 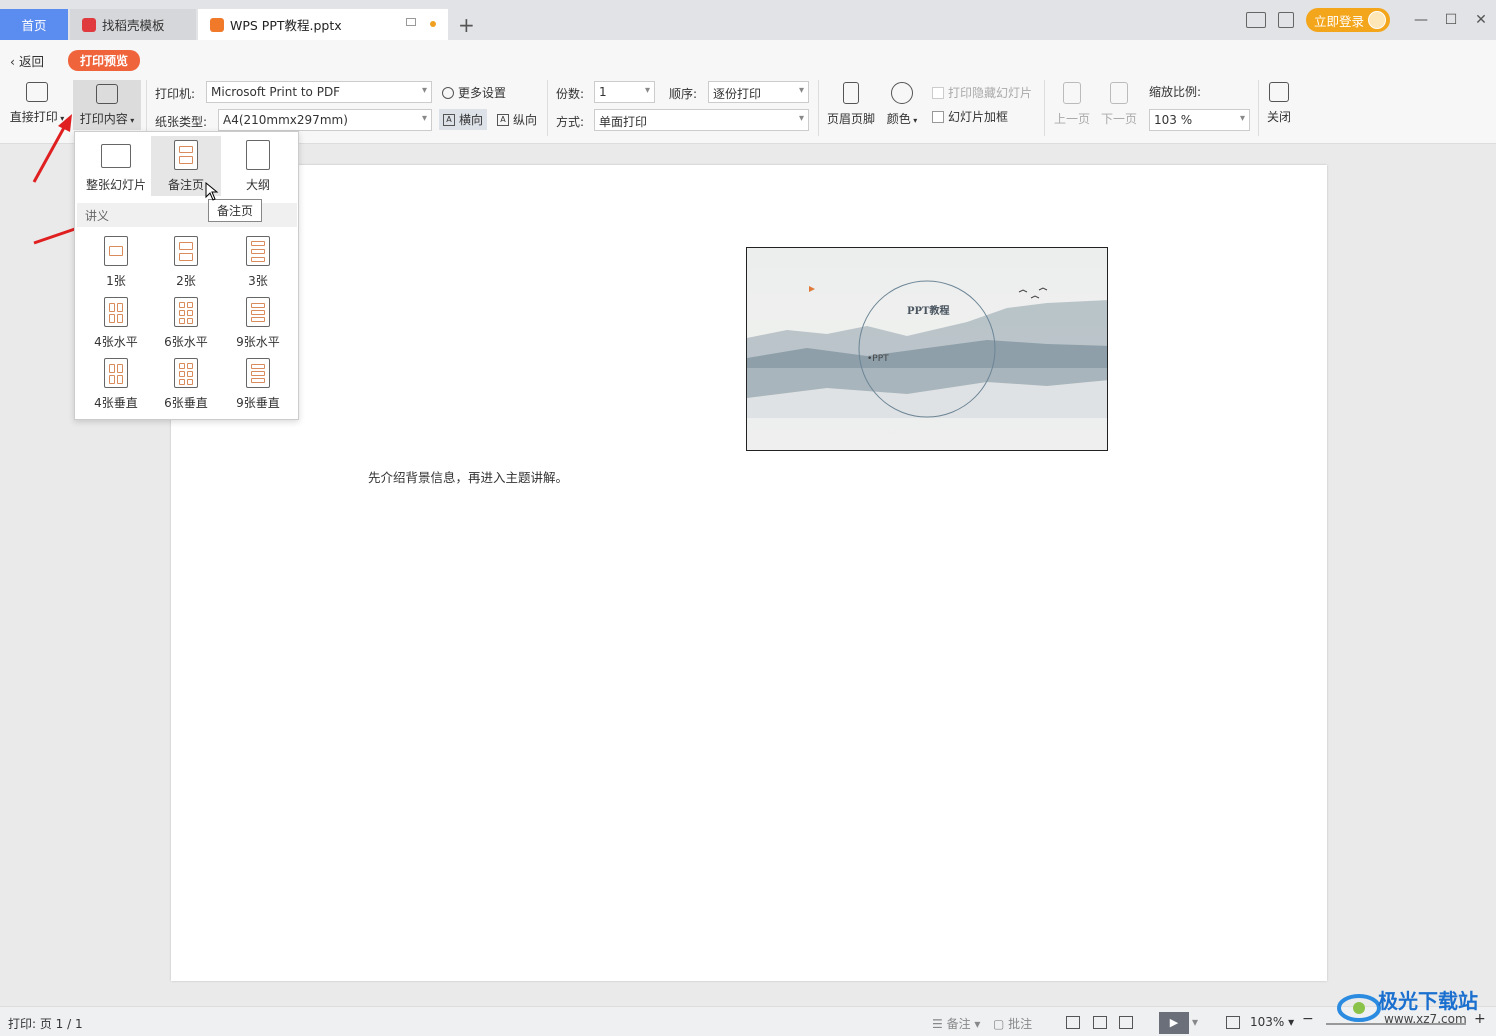 What do you see at coordinates (701, 120) in the screenshot?
I see `mode-select: 单面打印` at bounding box center [701, 120].